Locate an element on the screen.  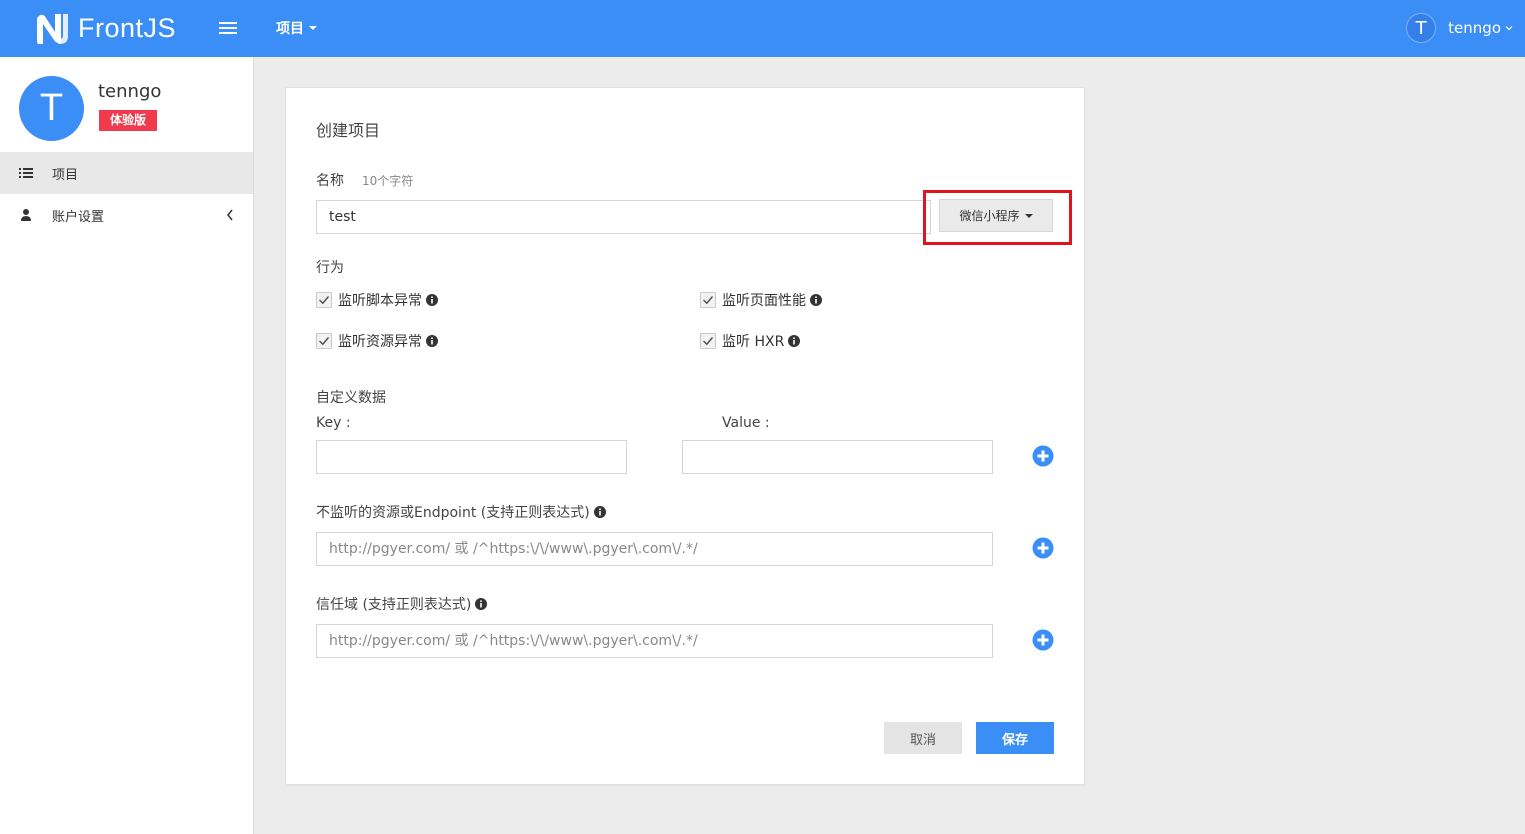
trial-badge: 体验版 is located at coordinates (128, 120).